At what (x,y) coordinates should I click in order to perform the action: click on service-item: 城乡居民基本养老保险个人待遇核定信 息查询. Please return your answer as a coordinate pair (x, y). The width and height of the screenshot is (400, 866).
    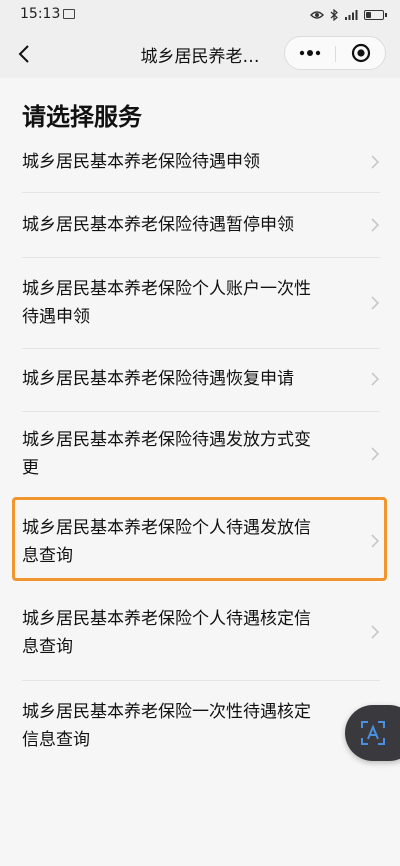
    Looking at the image, I should click on (200, 634).